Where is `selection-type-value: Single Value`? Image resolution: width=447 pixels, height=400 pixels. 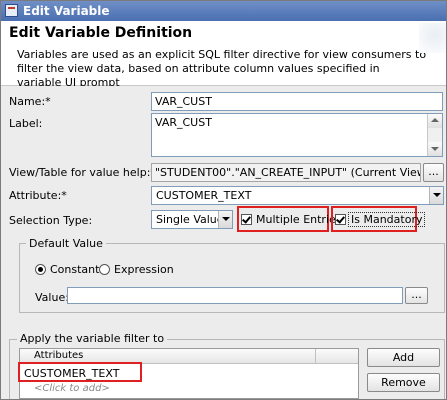 selection-type-value: Single Value is located at coordinates (190, 219).